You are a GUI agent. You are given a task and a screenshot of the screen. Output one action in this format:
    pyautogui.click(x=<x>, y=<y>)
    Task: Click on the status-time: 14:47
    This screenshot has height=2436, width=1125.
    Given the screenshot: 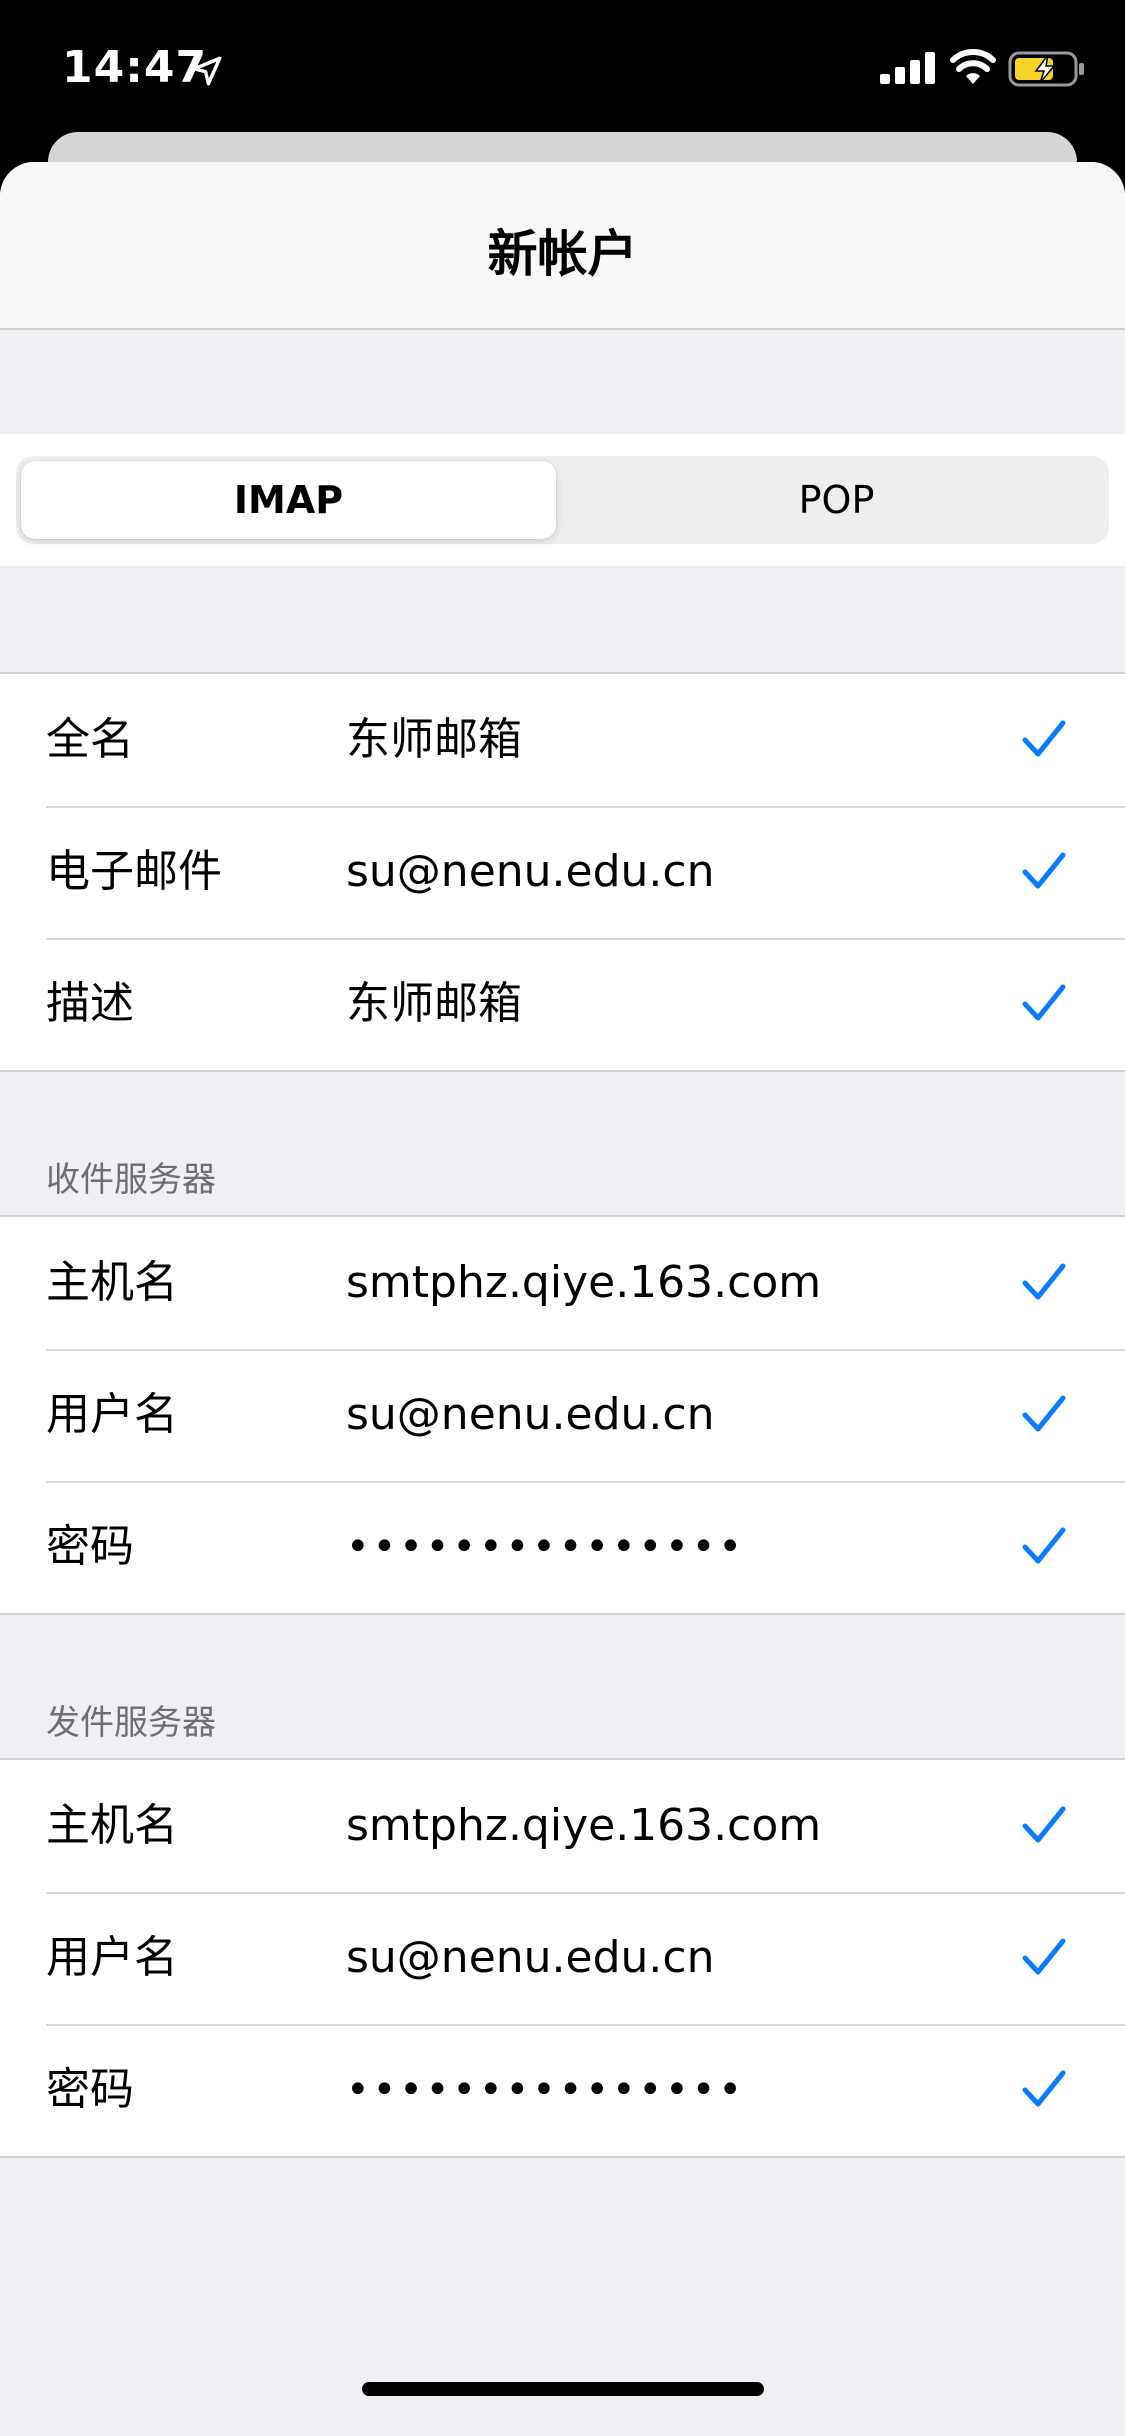 What is the action you would take?
    pyautogui.click(x=135, y=67)
    